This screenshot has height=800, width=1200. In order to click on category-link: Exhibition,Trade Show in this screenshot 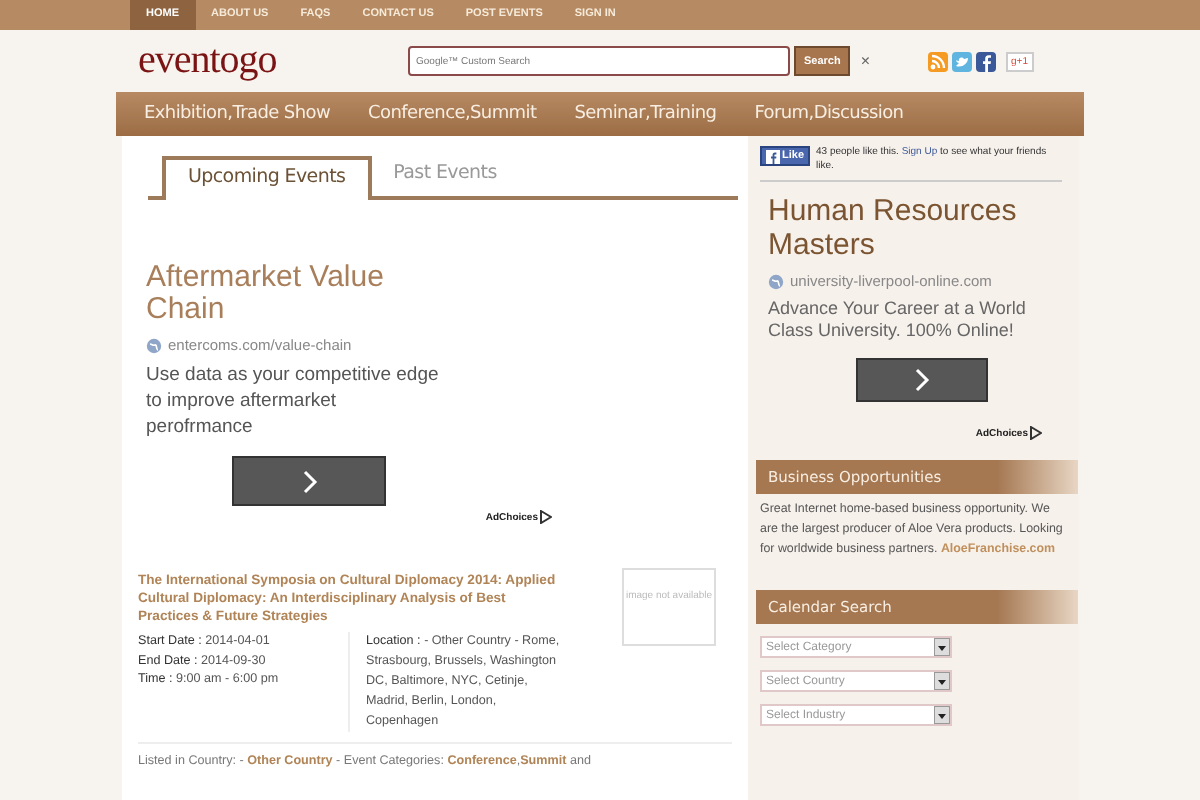, I will do `click(237, 114)`.